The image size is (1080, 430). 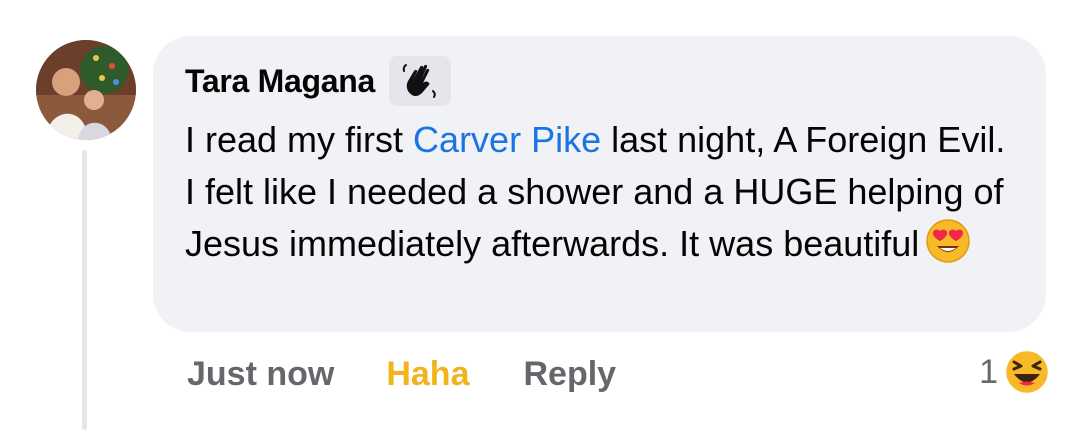 What do you see at coordinates (569, 374) in the screenshot?
I see `reply-button: Reply` at bounding box center [569, 374].